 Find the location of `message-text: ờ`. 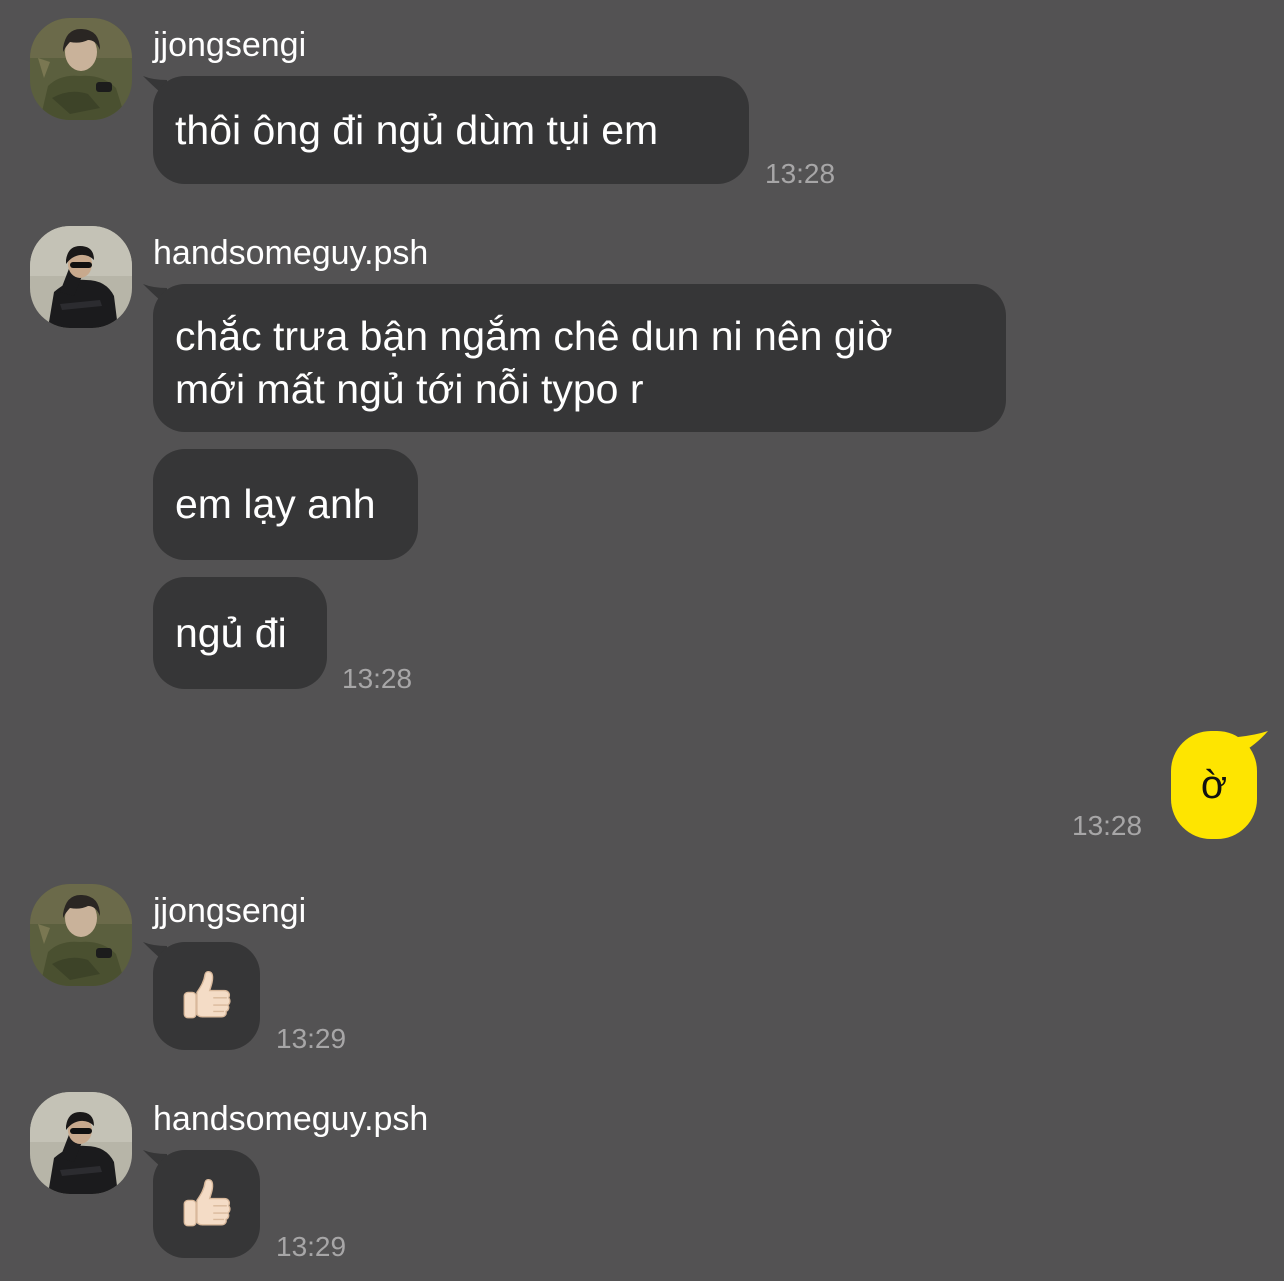

message-text: ờ is located at coordinates (1214, 784).